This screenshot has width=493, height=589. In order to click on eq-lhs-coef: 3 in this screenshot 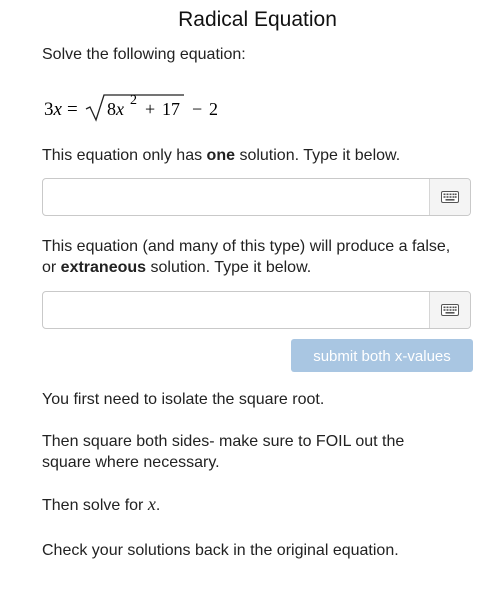, I will do `click(49, 109)`.